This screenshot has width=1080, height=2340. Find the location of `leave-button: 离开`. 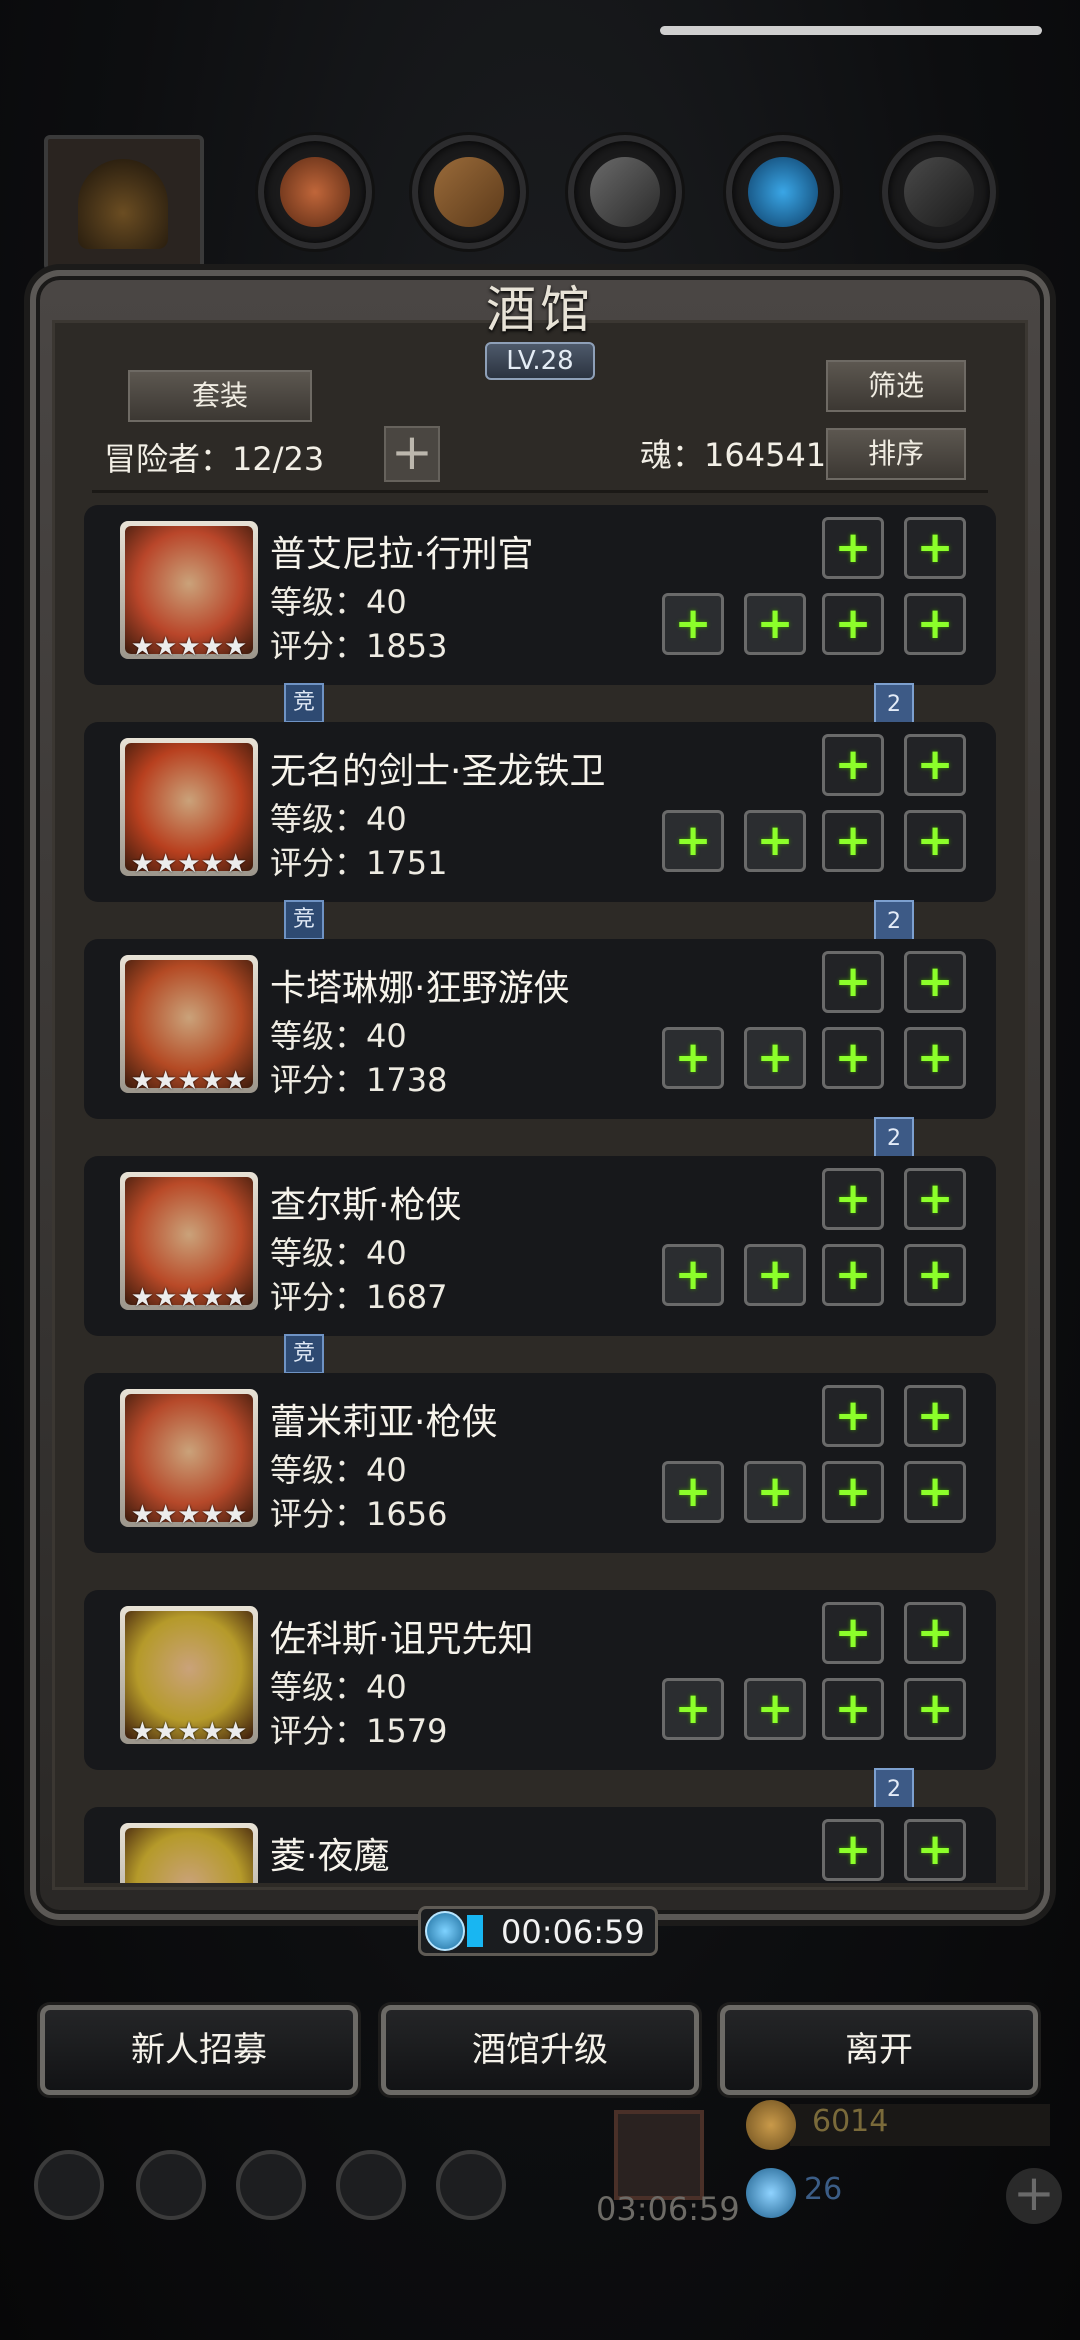

leave-button: 离开 is located at coordinates (879, 2050).